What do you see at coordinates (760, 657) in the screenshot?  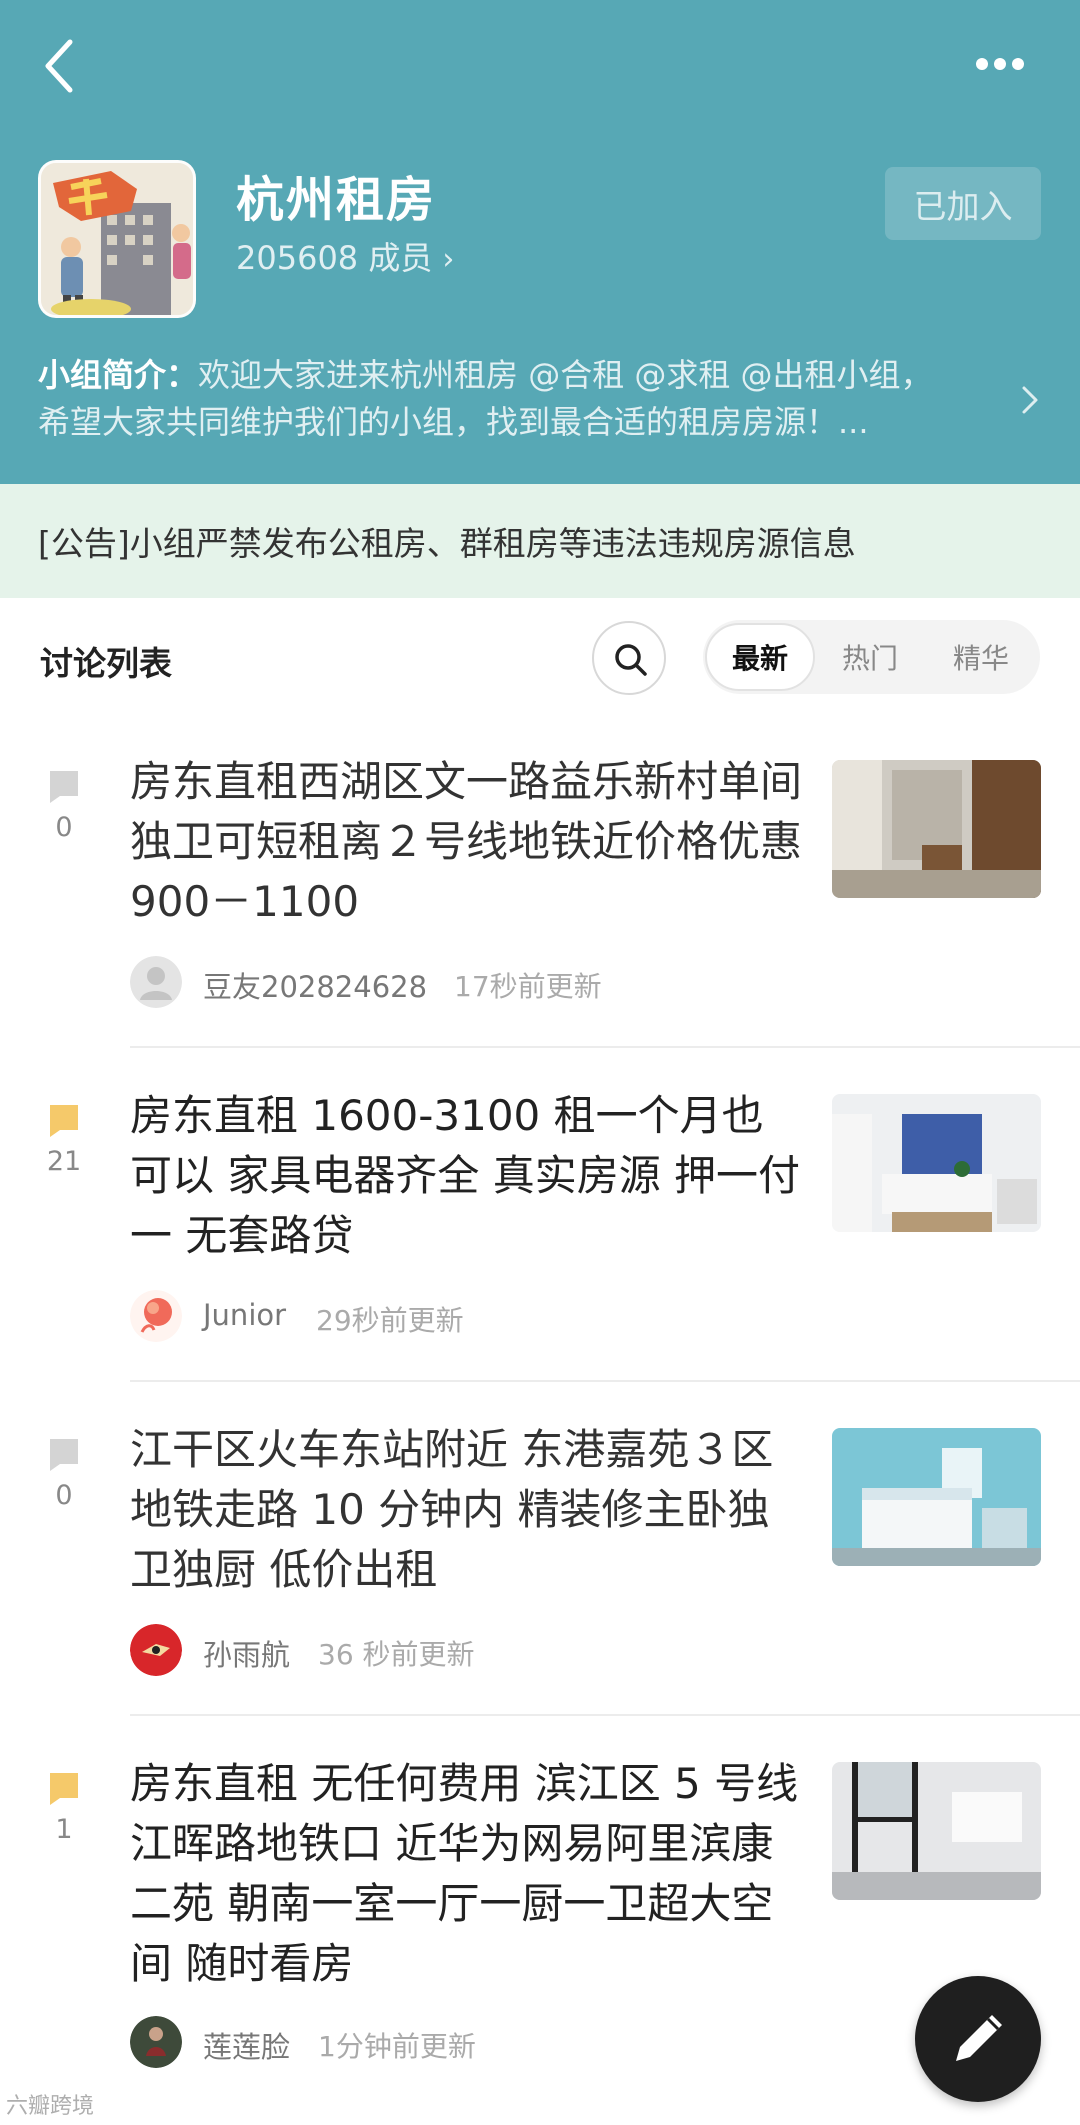 I see `tab-latest: 最新` at bounding box center [760, 657].